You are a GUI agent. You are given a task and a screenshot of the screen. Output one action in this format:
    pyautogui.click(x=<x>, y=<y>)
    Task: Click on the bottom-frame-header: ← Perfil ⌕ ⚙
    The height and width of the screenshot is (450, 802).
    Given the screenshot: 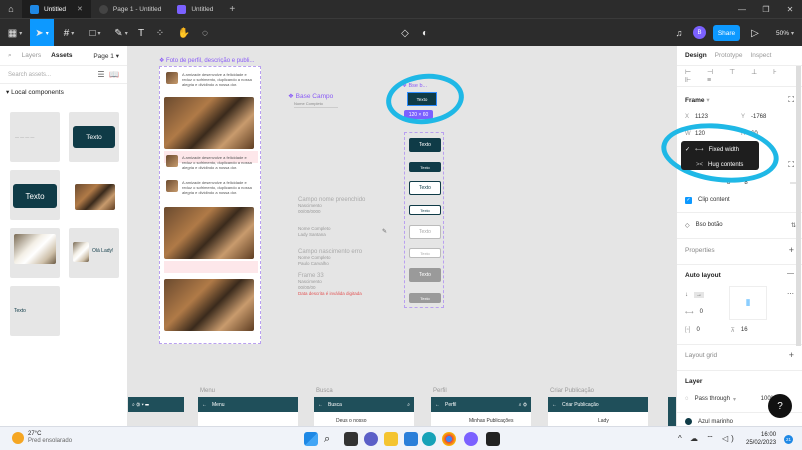 What is the action you would take?
    pyautogui.click(x=481, y=404)
    